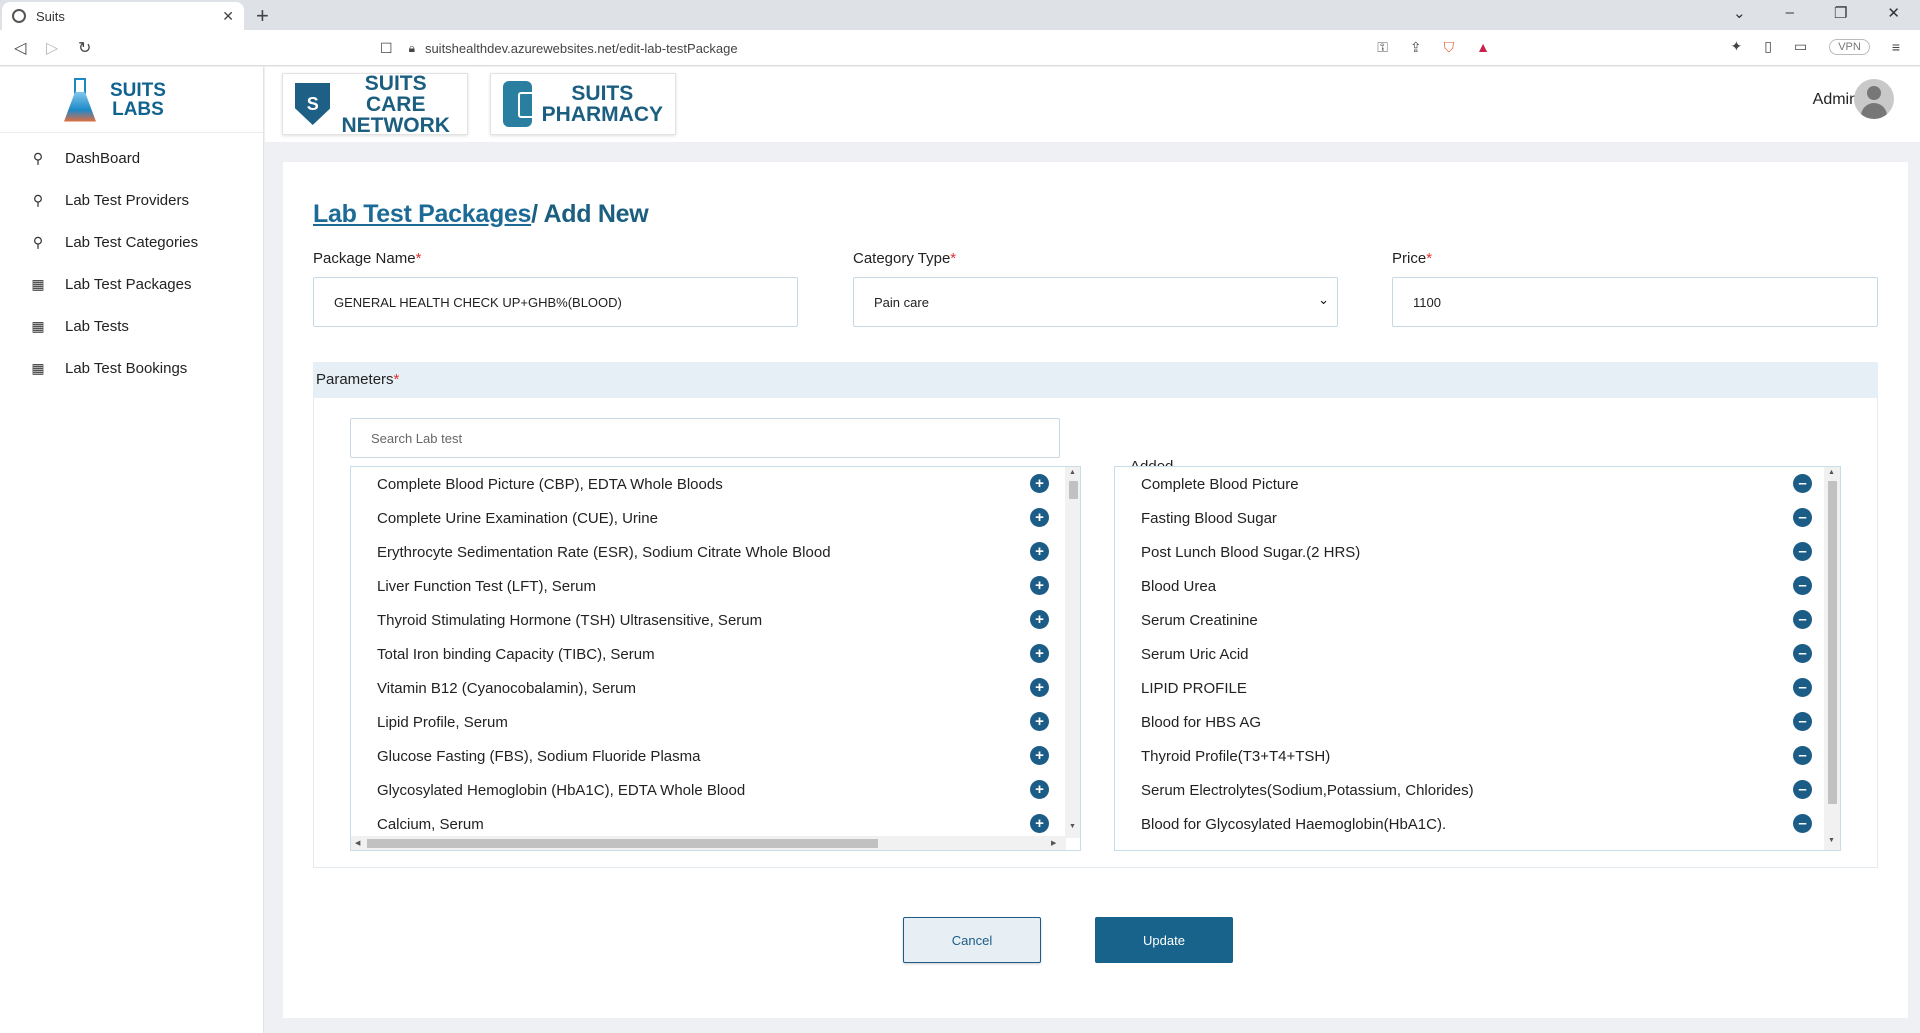  What do you see at coordinates (972, 940) in the screenshot?
I see `cancel-button: Cancel` at bounding box center [972, 940].